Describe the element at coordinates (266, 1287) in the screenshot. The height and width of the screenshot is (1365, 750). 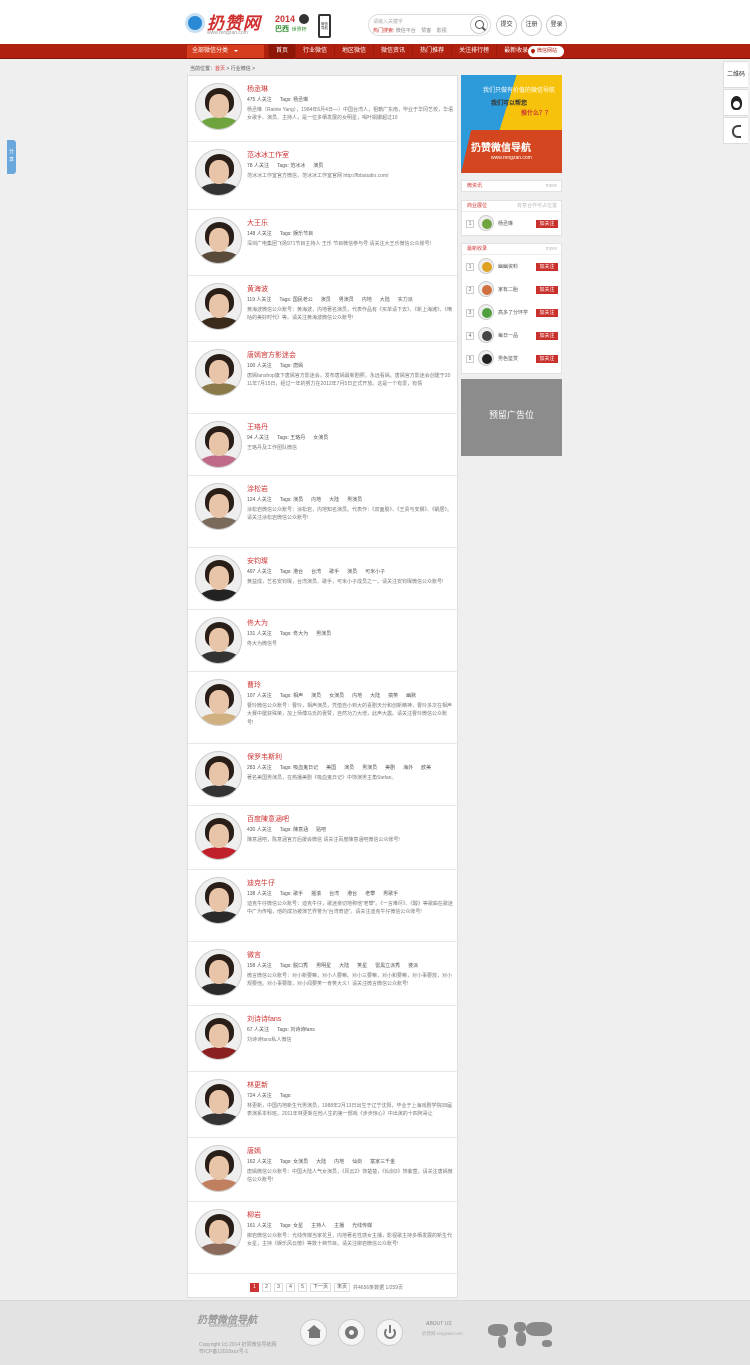
I see `page-button: 2` at that location.